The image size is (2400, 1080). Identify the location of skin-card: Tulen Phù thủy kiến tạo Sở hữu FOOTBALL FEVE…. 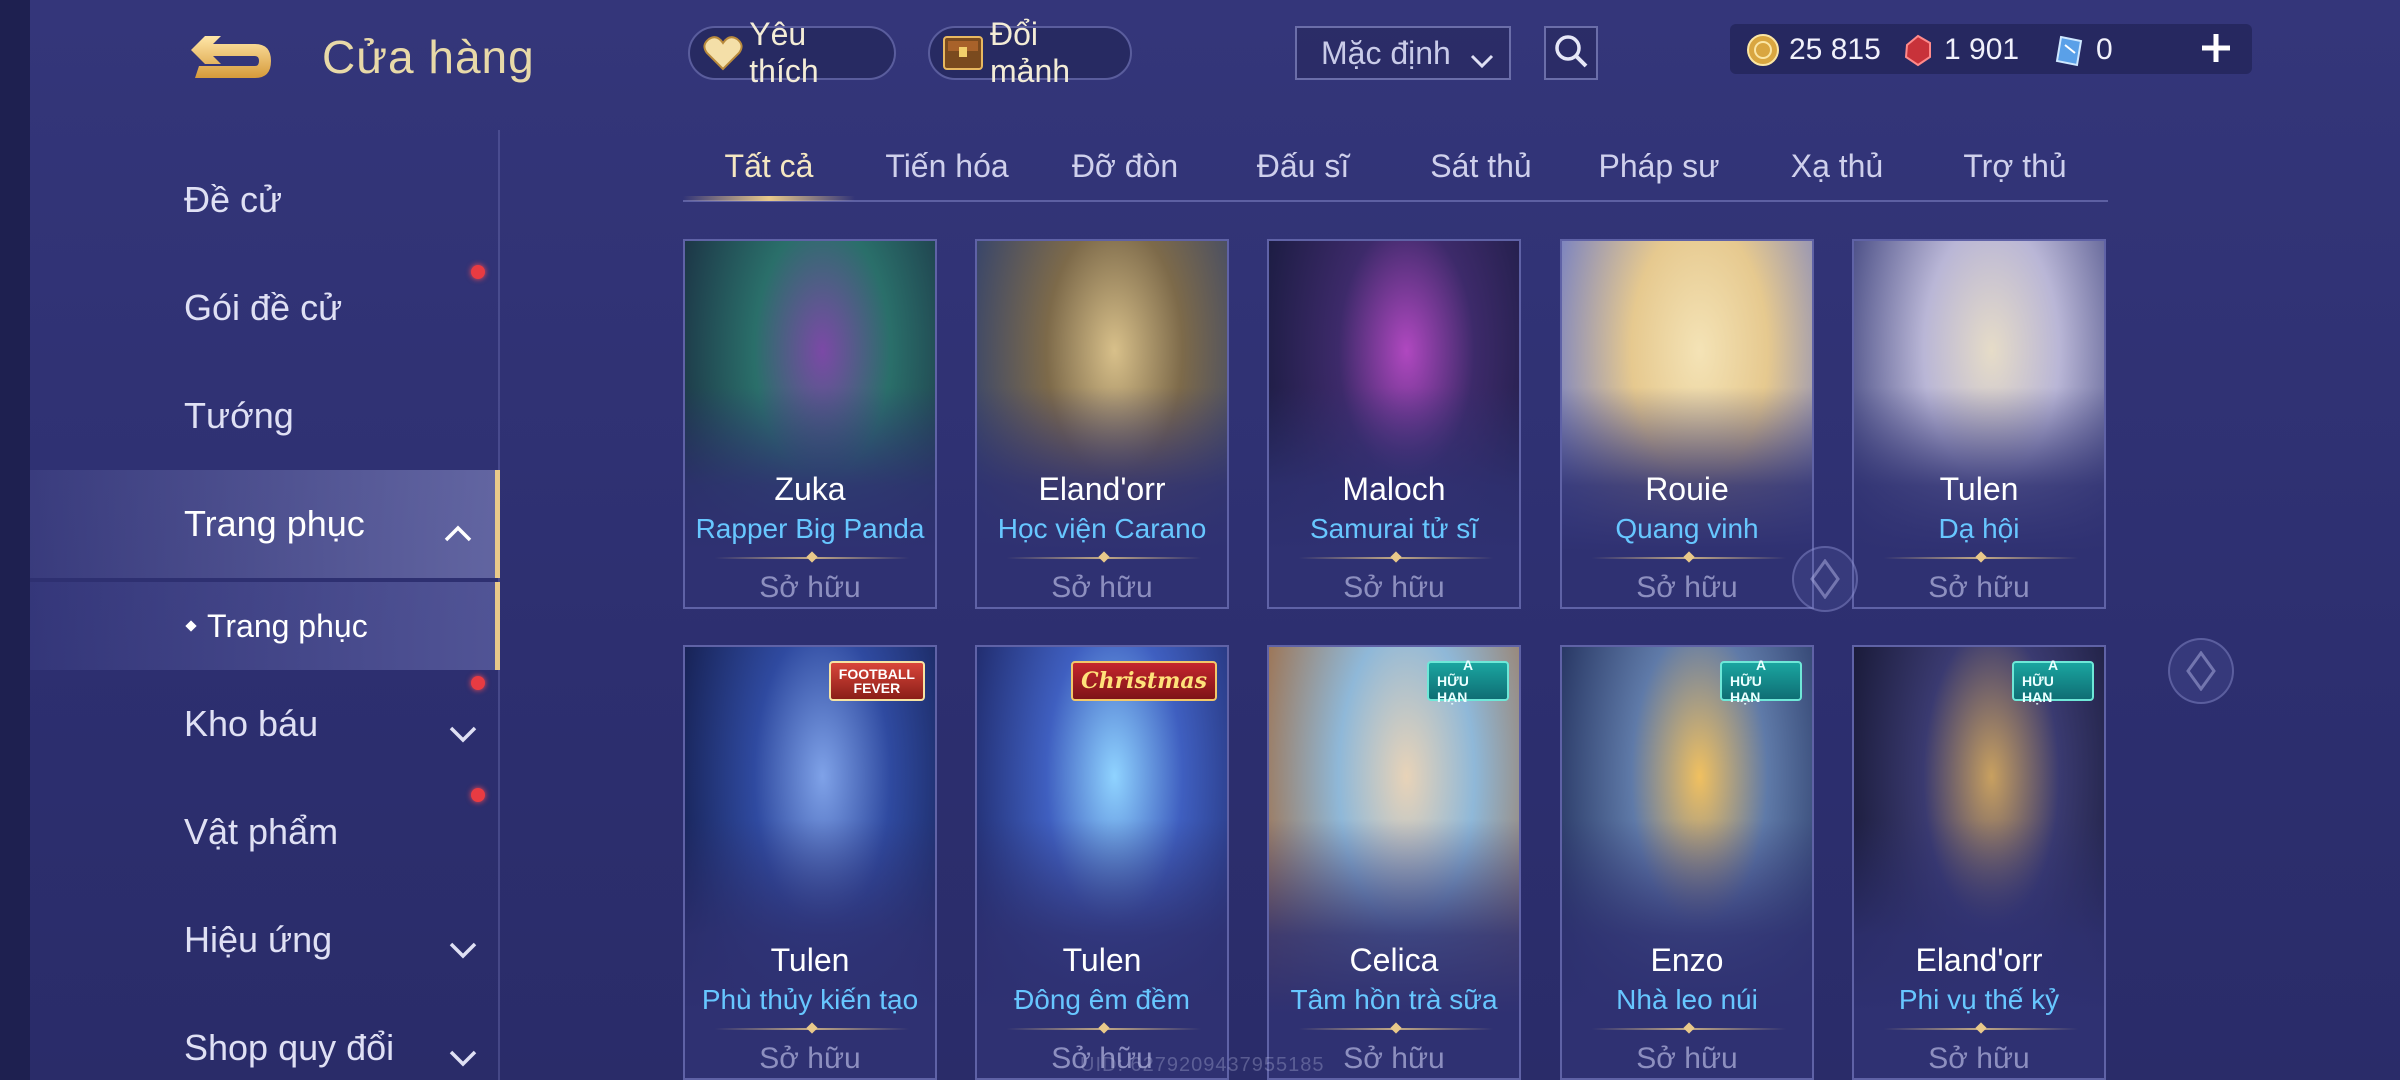
(810, 862).